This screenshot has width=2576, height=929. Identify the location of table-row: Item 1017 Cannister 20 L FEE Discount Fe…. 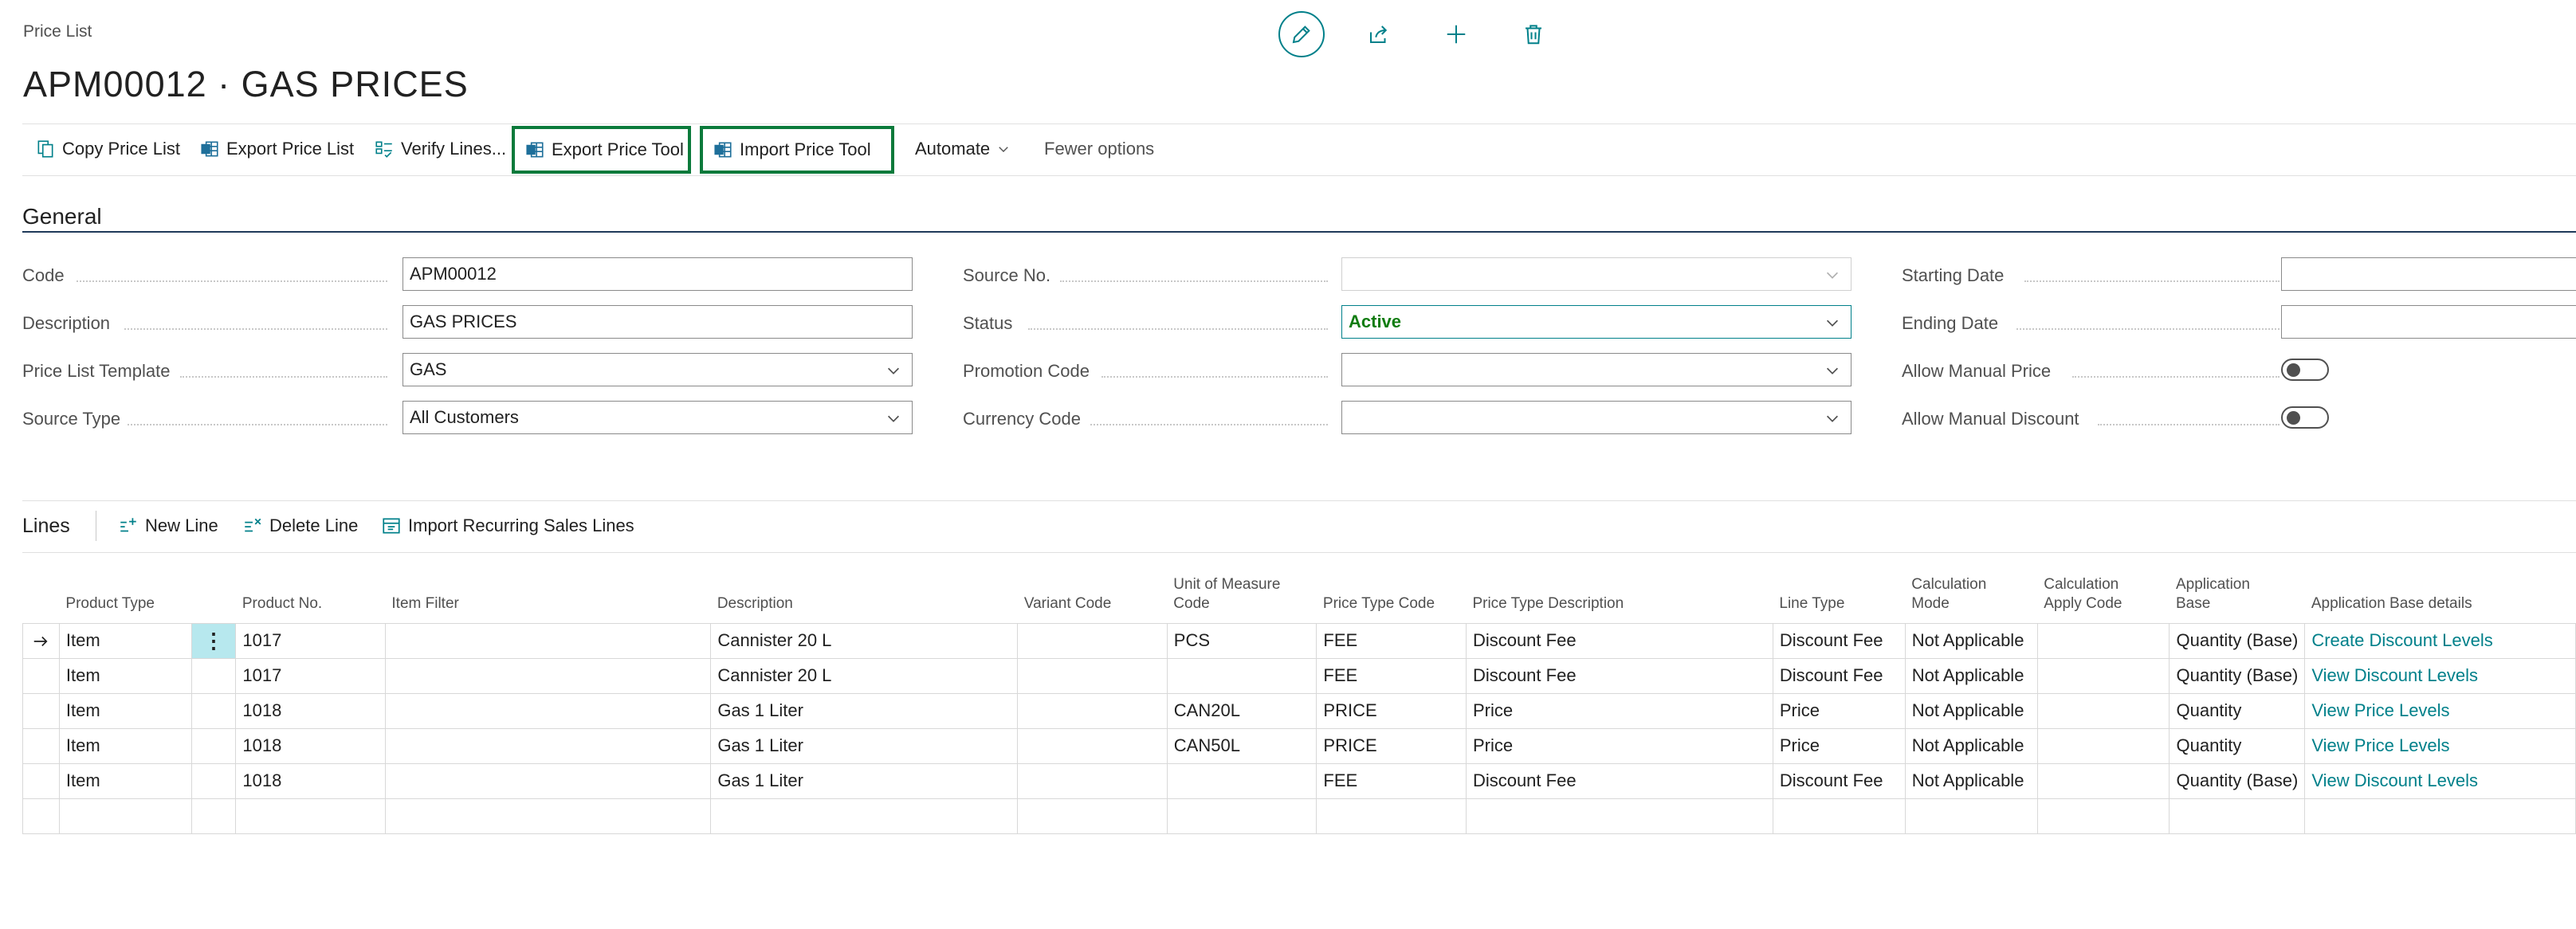
(1299, 675).